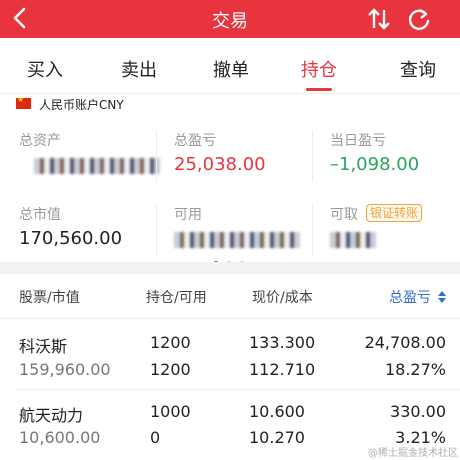  What do you see at coordinates (410, 297) in the screenshot?
I see `col-header-pnl: 总盈亏` at bounding box center [410, 297].